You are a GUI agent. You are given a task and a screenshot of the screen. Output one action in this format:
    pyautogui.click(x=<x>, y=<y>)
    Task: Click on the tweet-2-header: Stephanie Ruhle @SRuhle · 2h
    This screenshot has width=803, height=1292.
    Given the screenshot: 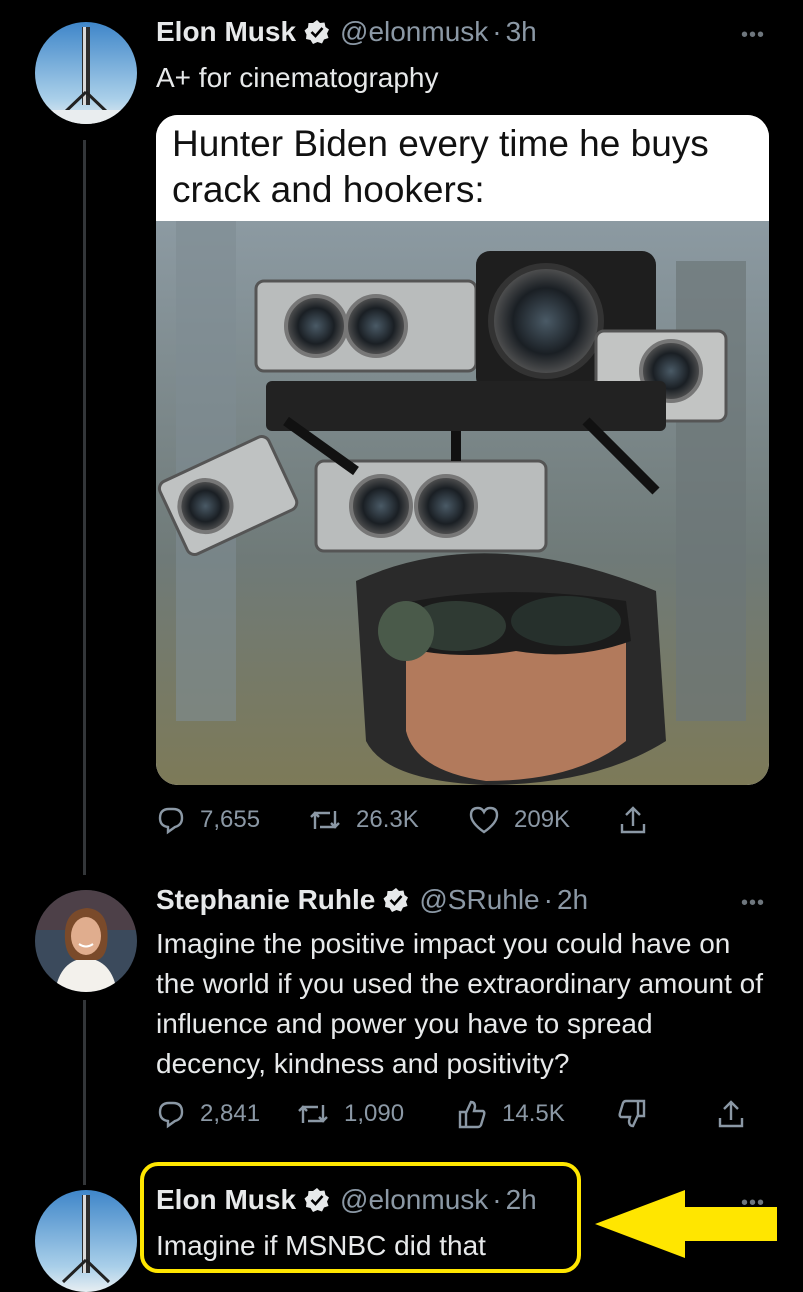 What is the action you would take?
    pyautogui.click(x=372, y=900)
    